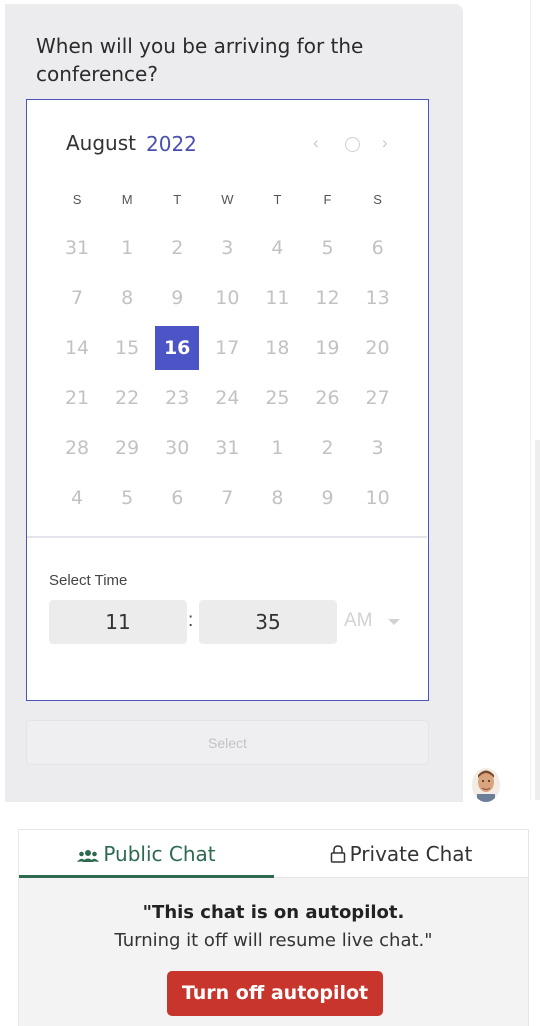  I want to click on time-section-divider, so click(227, 537).